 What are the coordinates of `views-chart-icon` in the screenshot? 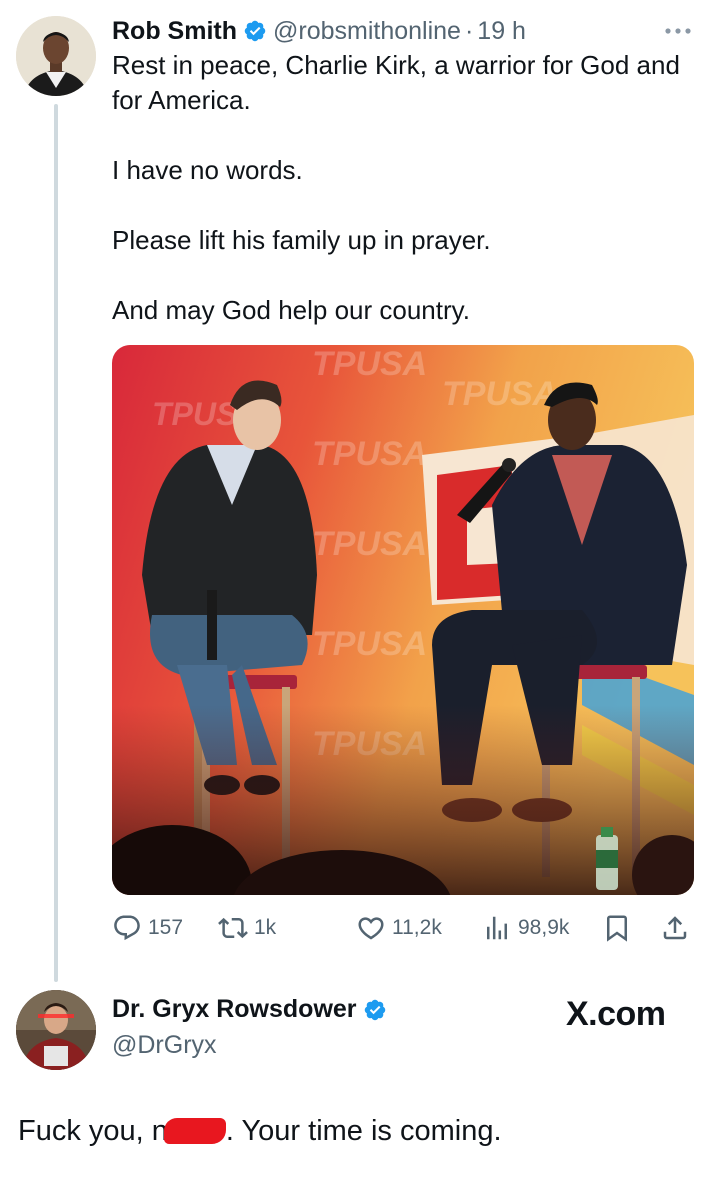 It's located at (497, 928).